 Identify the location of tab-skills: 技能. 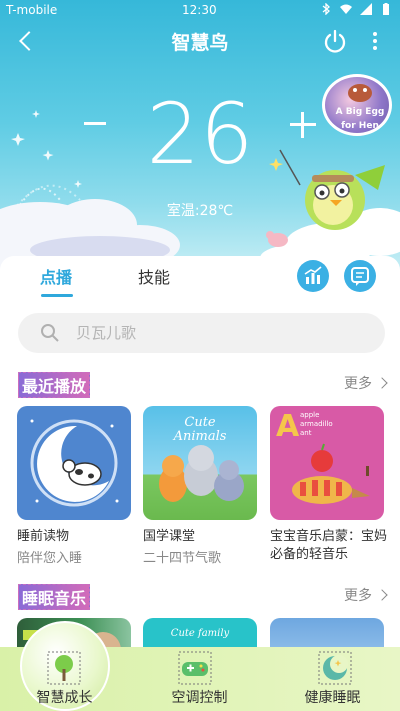
(154, 276).